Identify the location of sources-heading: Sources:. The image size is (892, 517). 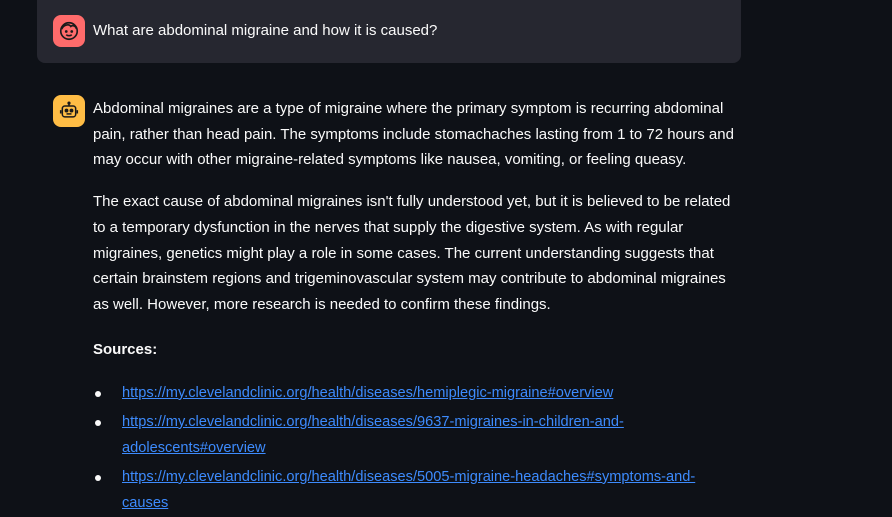
(125, 349).